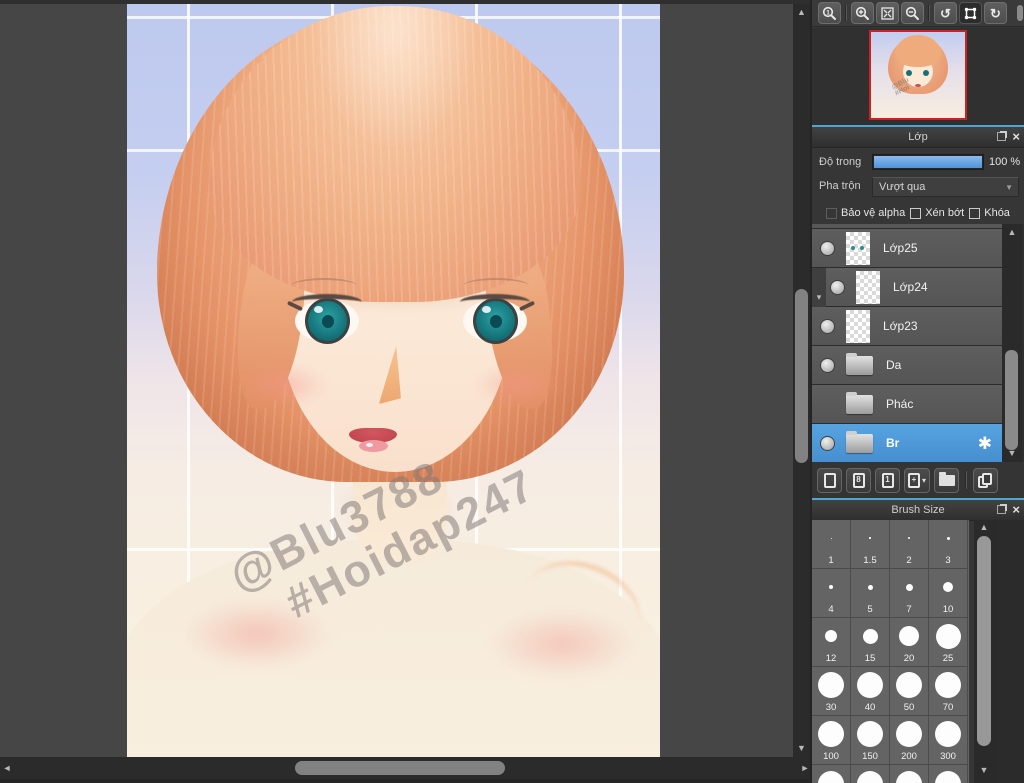 Image resolution: width=1024 pixels, height=783 pixels. What do you see at coordinates (324, 320) in the screenshot?
I see `painting-eye-left` at bounding box center [324, 320].